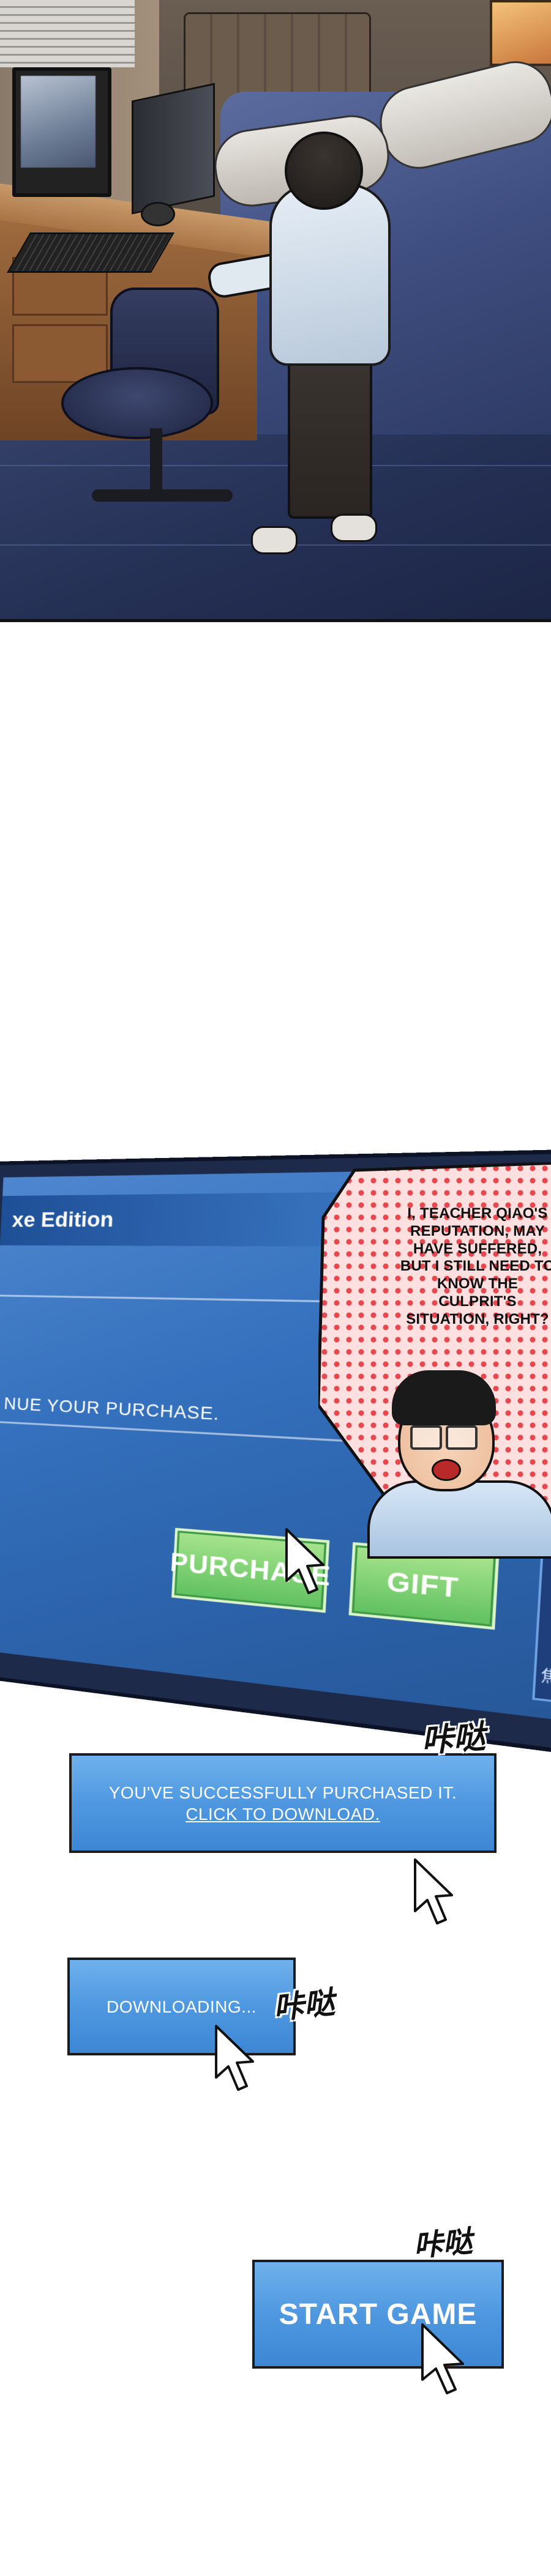 This screenshot has height=2576, width=551. What do you see at coordinates (330, 437) in the screenshot?
I see `person-legs` at bounding box center [330, 437].